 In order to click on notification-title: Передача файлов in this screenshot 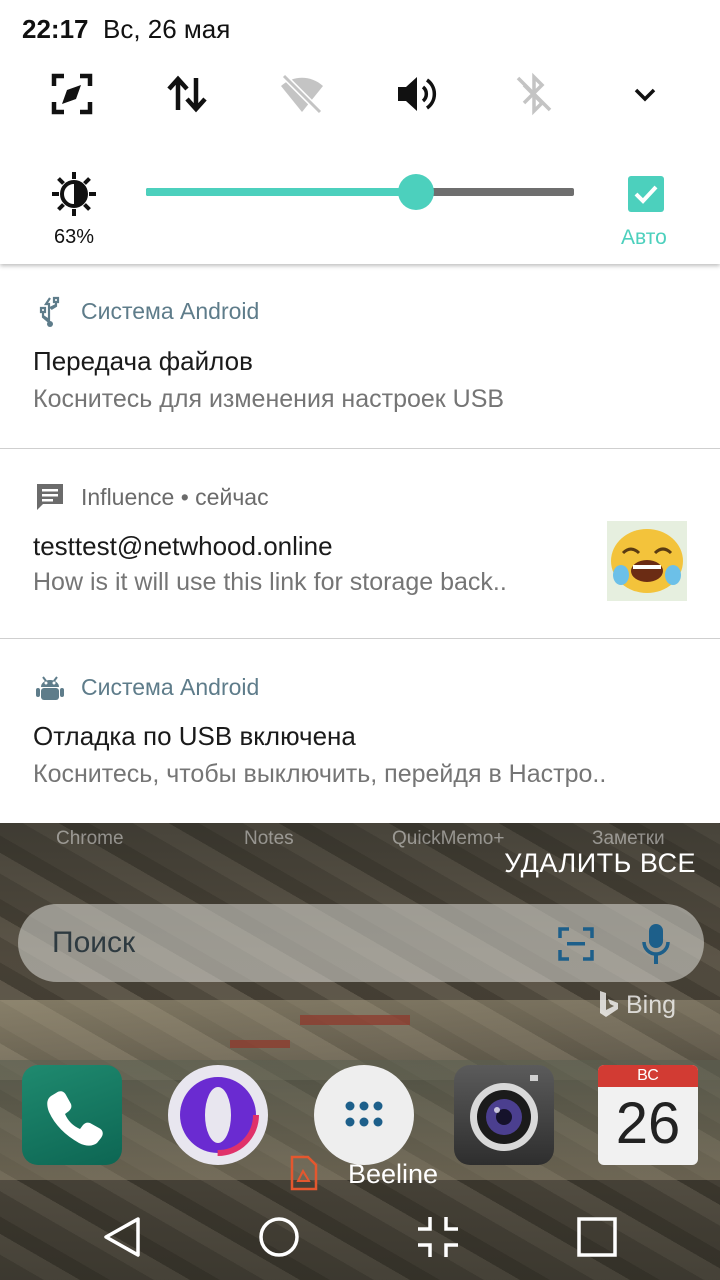, I will do `click(143, 361)`.